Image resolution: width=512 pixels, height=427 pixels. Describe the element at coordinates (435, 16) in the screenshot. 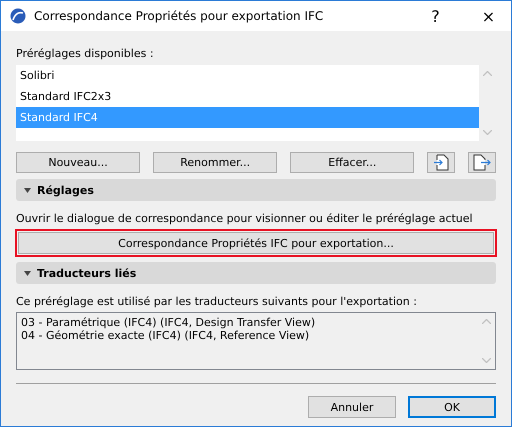

I see `help-button: ?` at that location.